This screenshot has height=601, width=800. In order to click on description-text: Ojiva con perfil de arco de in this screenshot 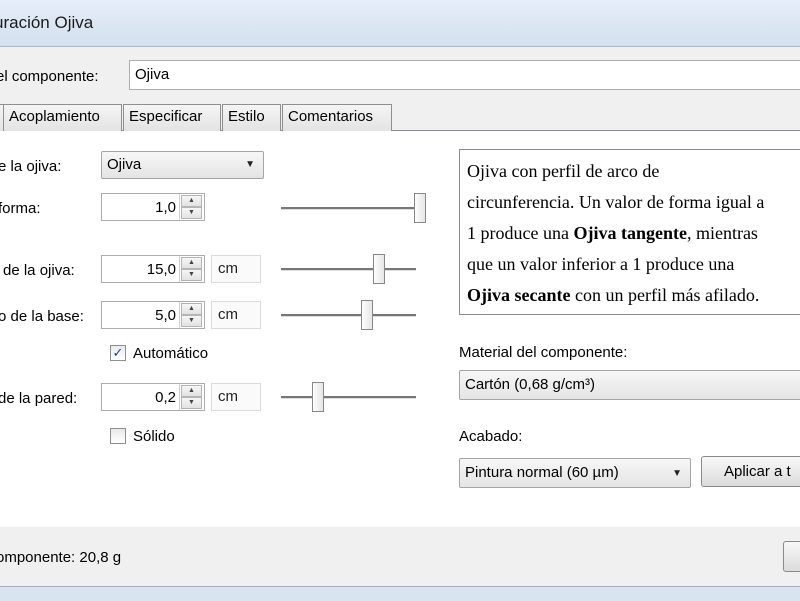, I will do `click(563, 171)`.